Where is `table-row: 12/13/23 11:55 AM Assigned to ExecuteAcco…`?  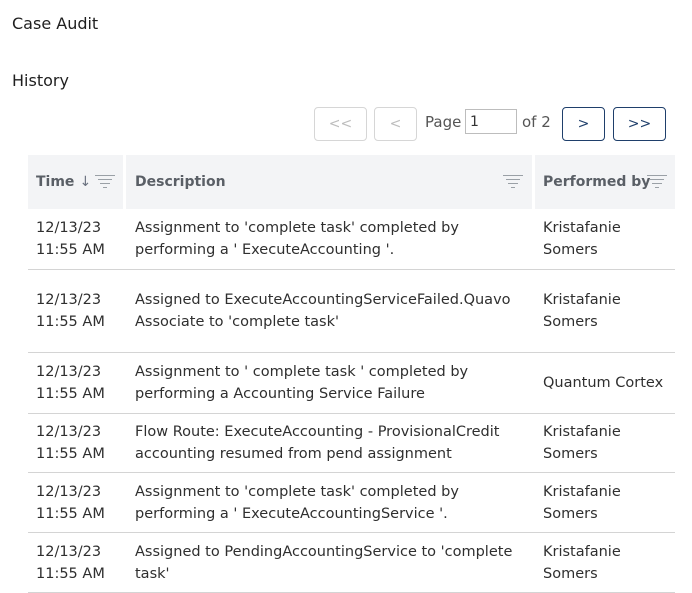 table-row: 12/13/23 11:55 AM Assigned to ExecuteAcco… is located at coordinates (351, 311).